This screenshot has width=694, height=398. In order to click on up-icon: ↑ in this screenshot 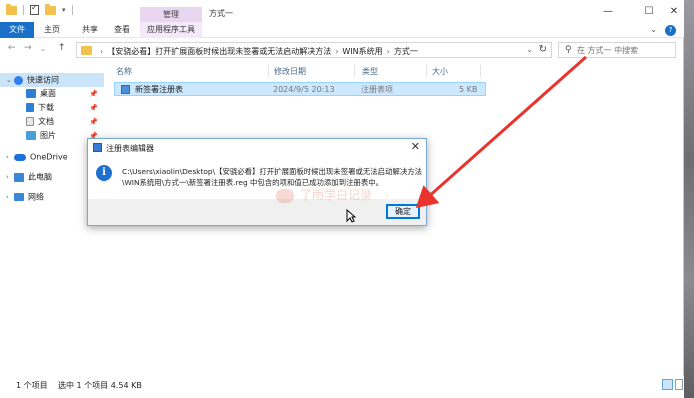, I will do `click(62, 48)`.